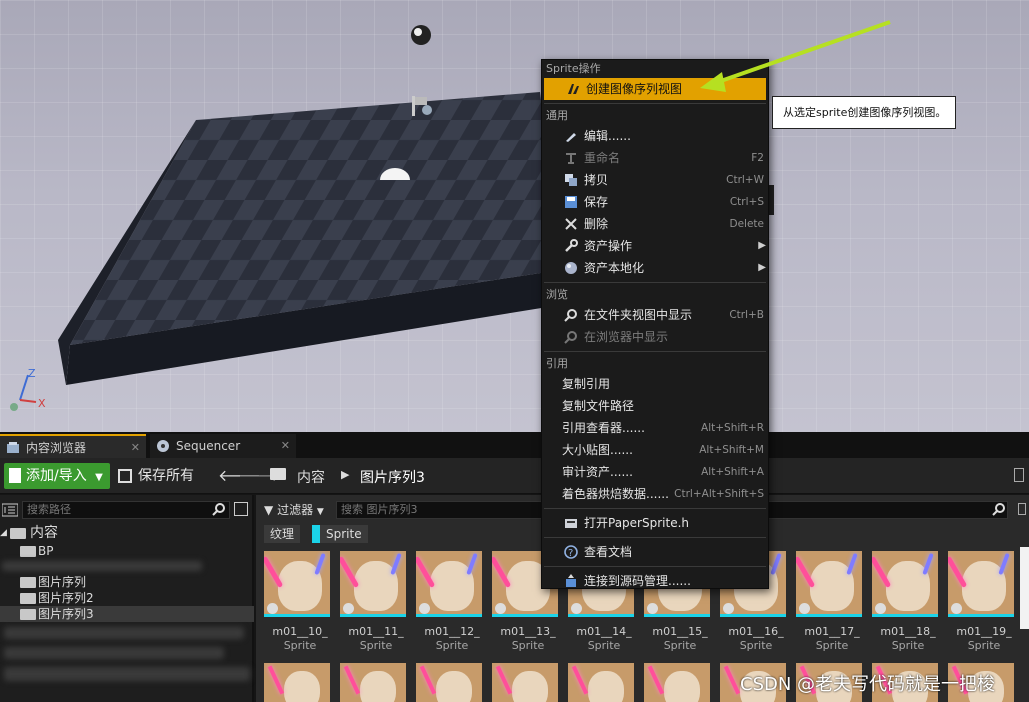 This screenshot has width=1029, height=702. I want to click on section-common: 通用, so click(557, 115).